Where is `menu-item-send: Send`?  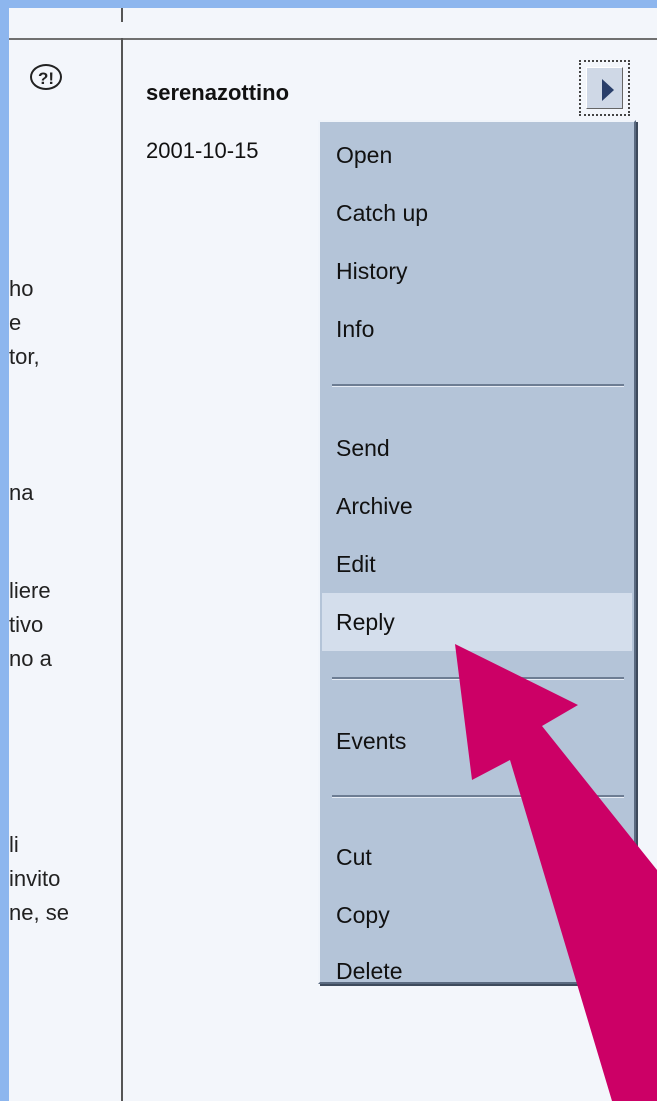
menu-item-send: Send is located at coordinates (477, 448).